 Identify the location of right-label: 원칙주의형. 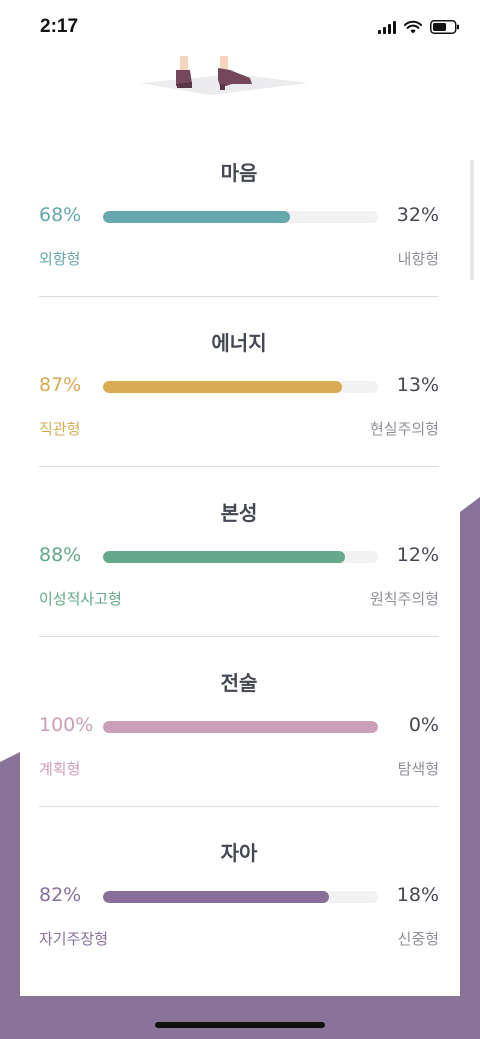
(404, 599).